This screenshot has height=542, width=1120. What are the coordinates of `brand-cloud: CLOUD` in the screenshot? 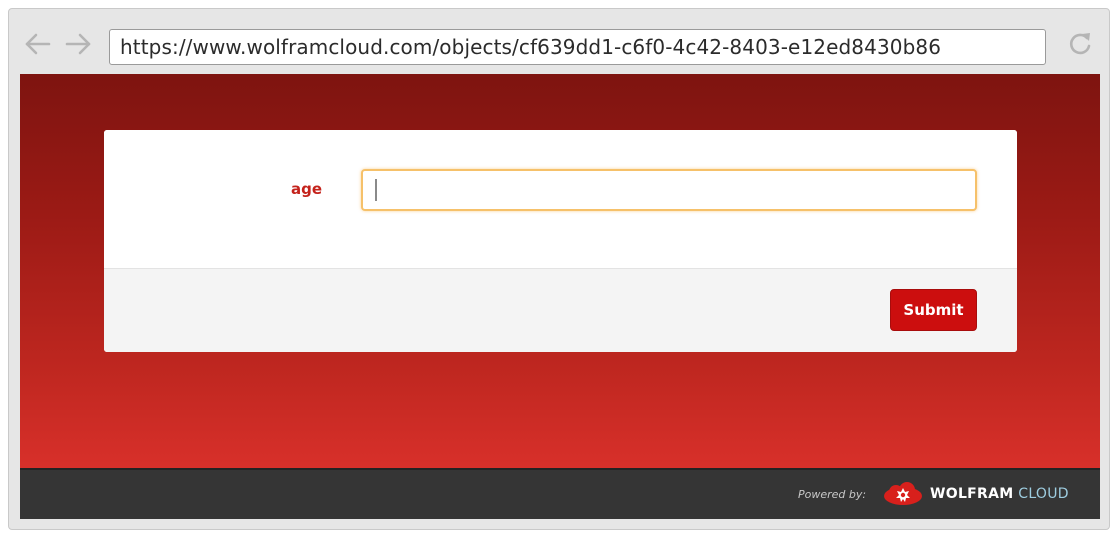 It's located at (1043, 494).